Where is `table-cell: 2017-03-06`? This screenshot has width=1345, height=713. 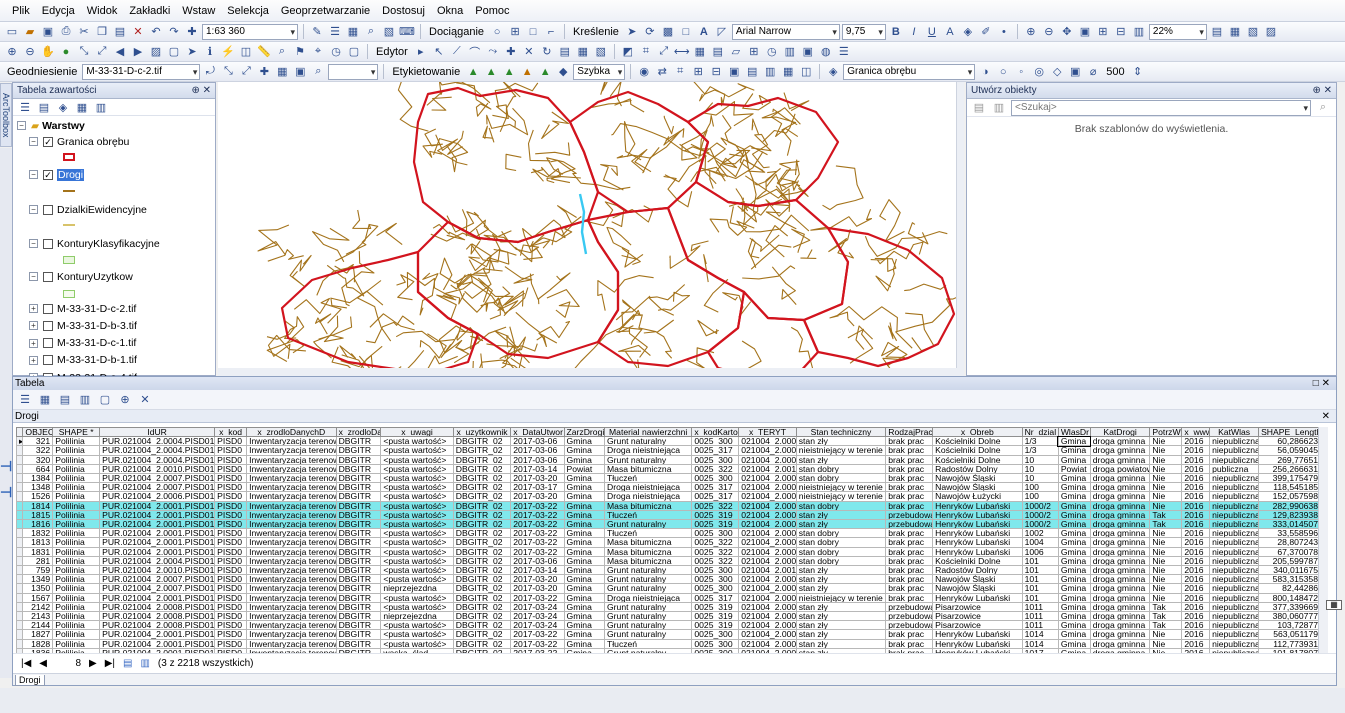
table-cell: 2017-03-06 is located at coordinates (537, 441).